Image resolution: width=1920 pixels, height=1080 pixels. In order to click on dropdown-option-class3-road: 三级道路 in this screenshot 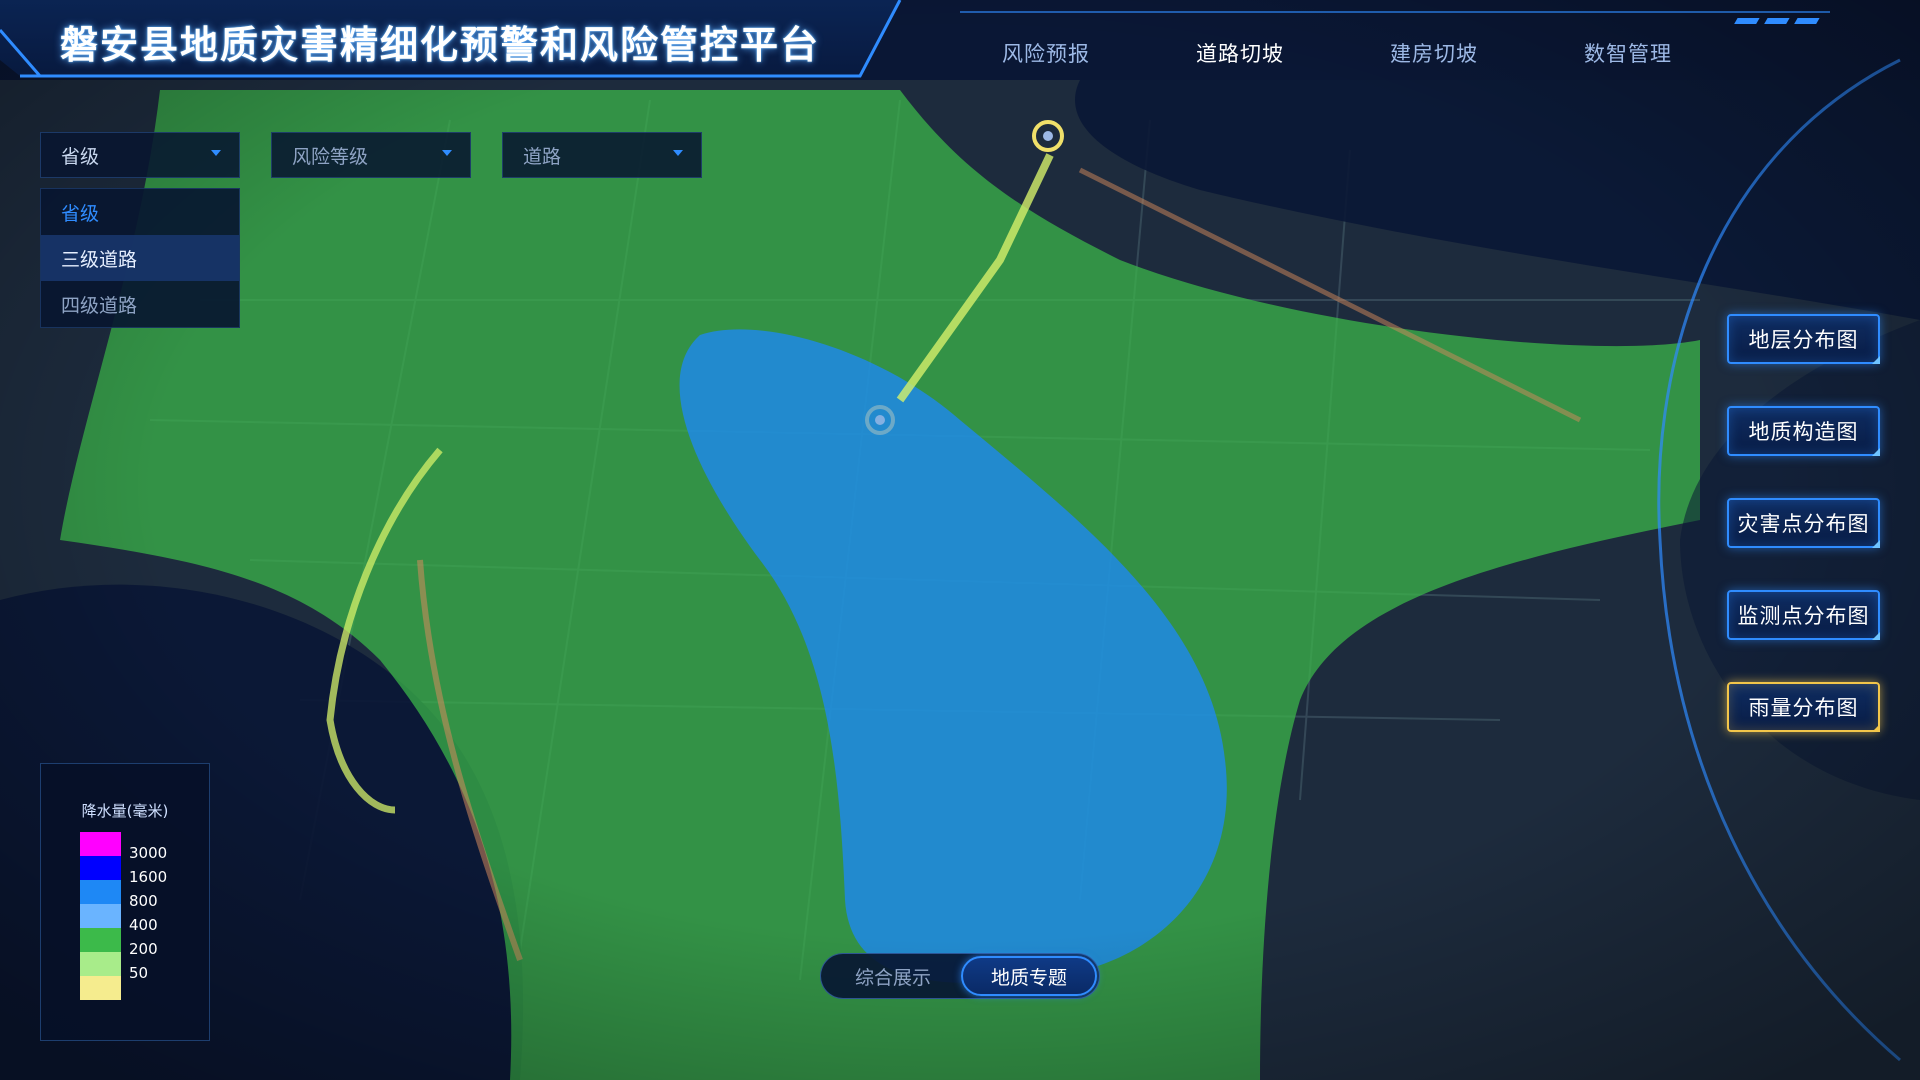, I will do `click(140, 258)`.